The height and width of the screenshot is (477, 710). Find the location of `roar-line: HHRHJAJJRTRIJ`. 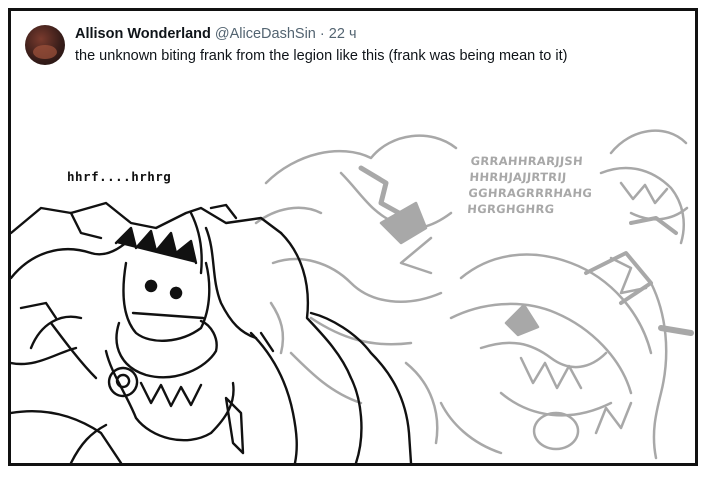

roar-line: HHRHJAJJRTRIJ is located at coordinates (518, 177).